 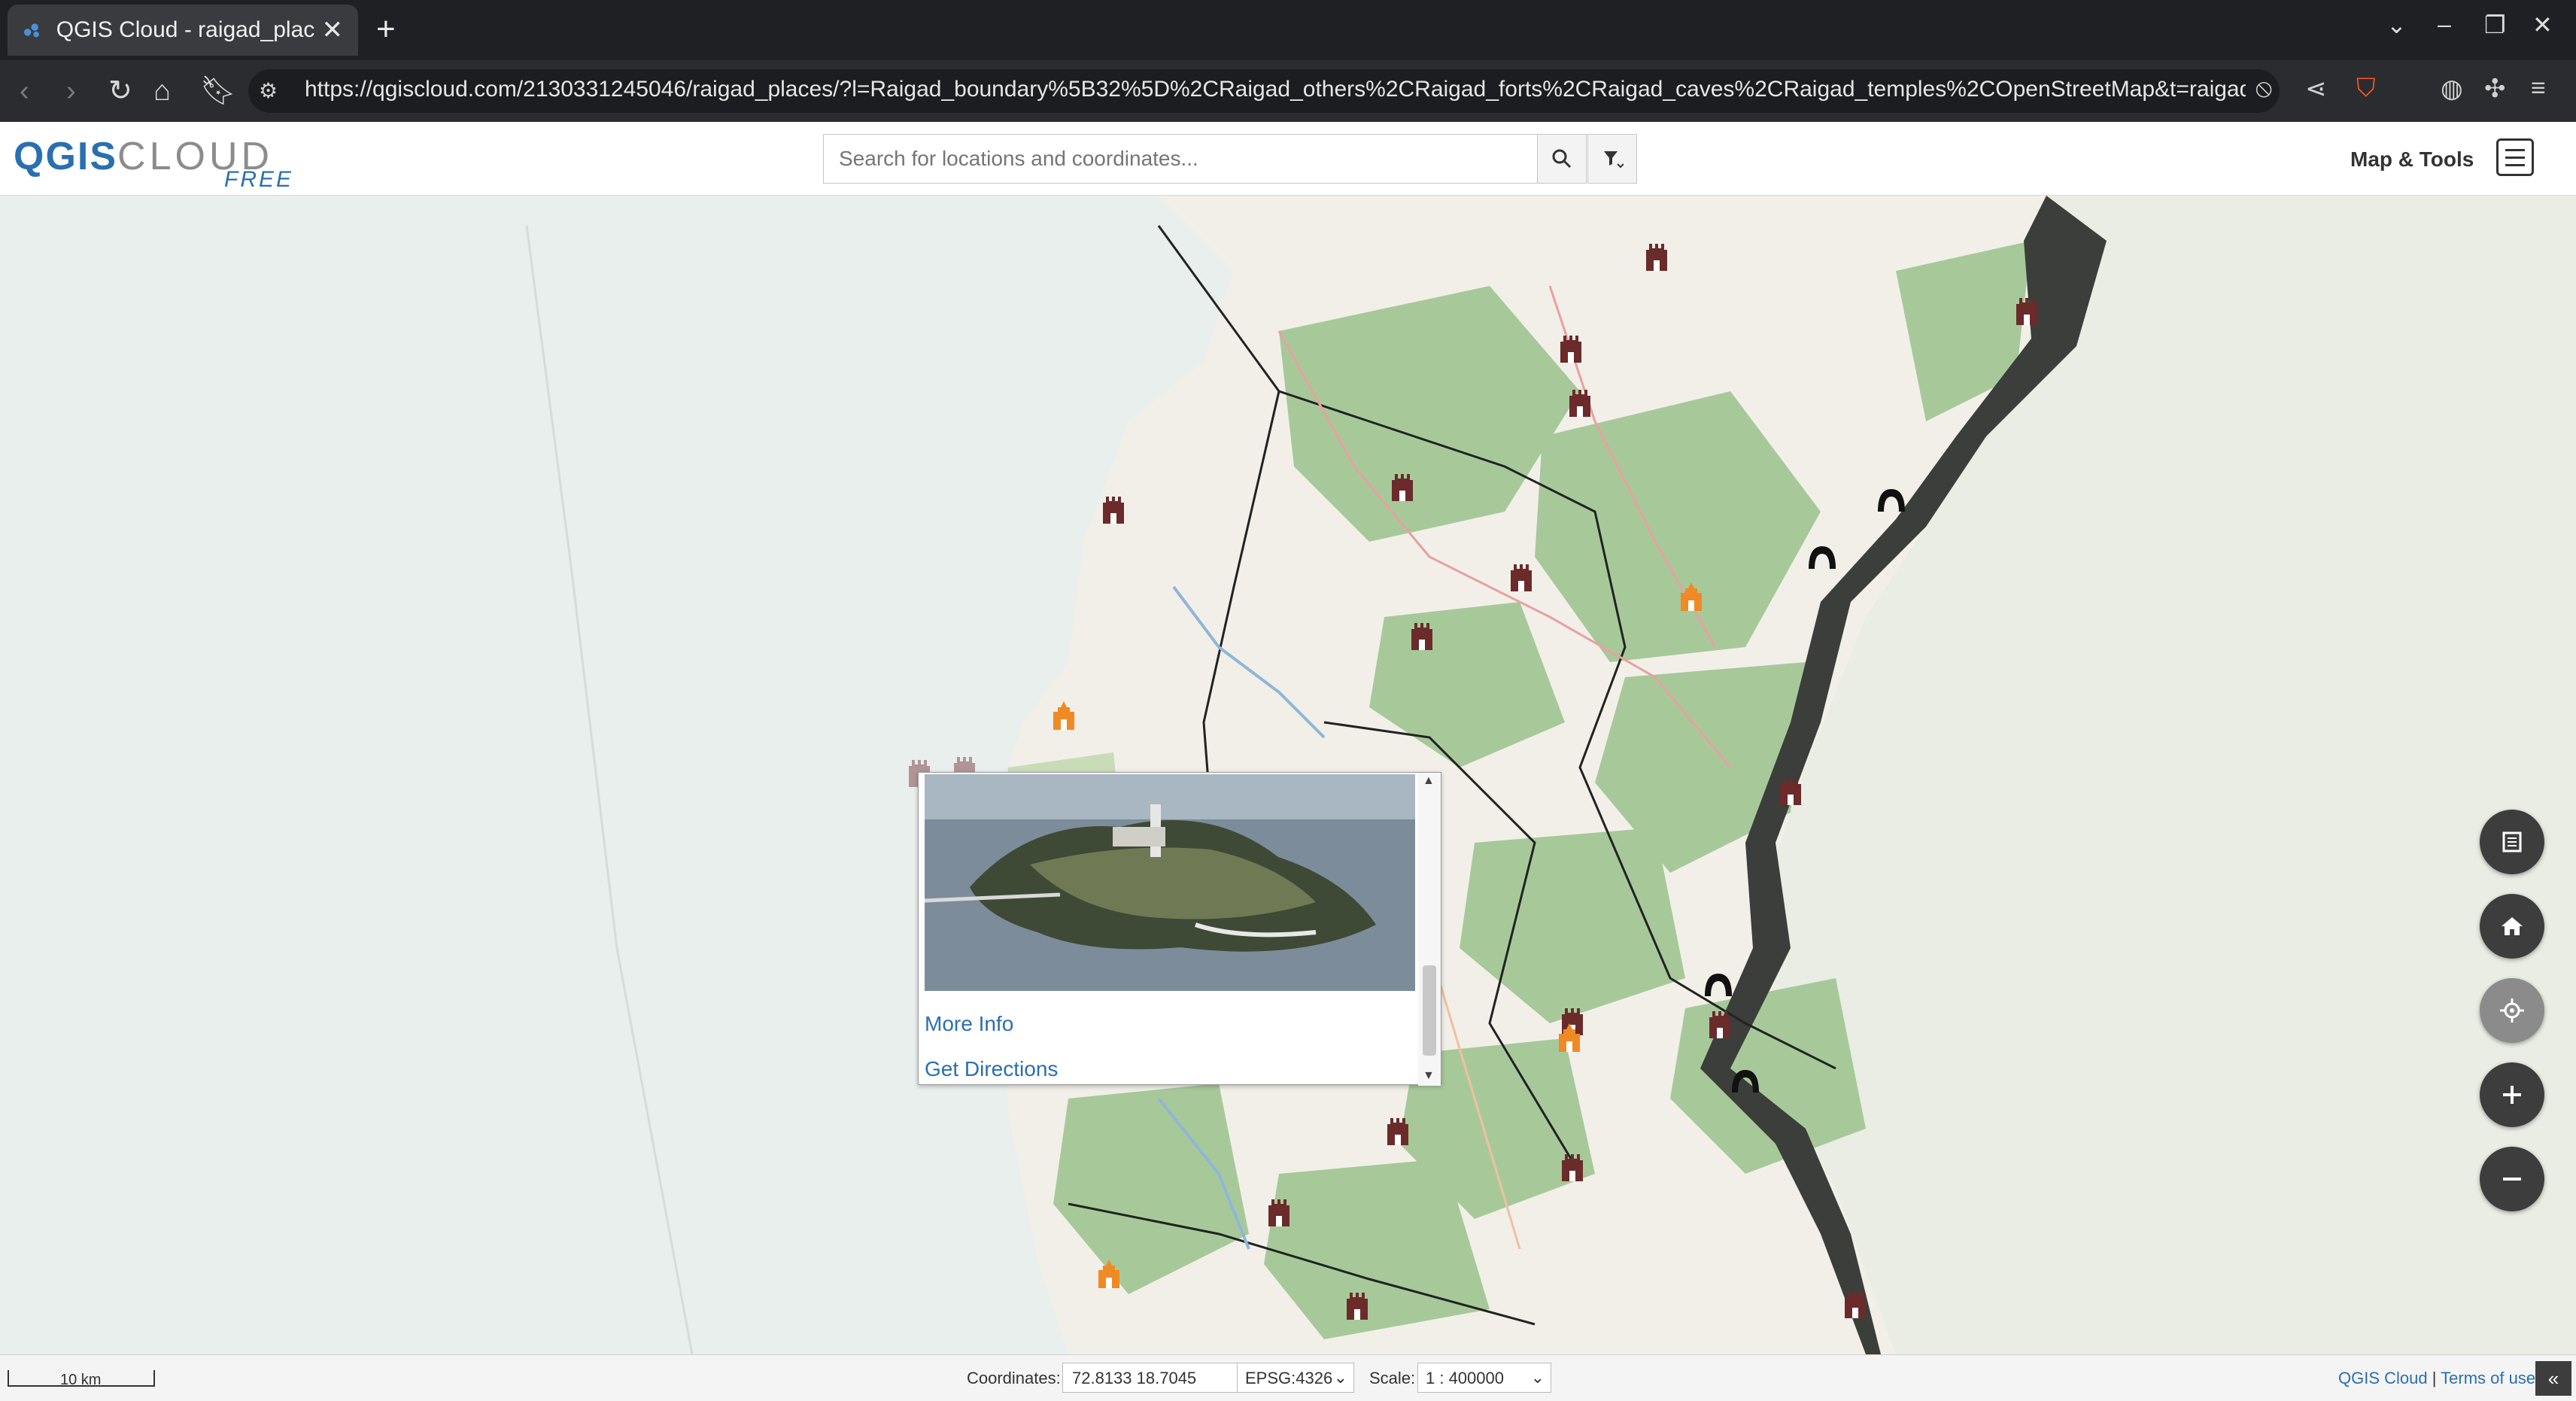 I want to click on scale-bar-label: 10 km, so click(x=81, y=1380).